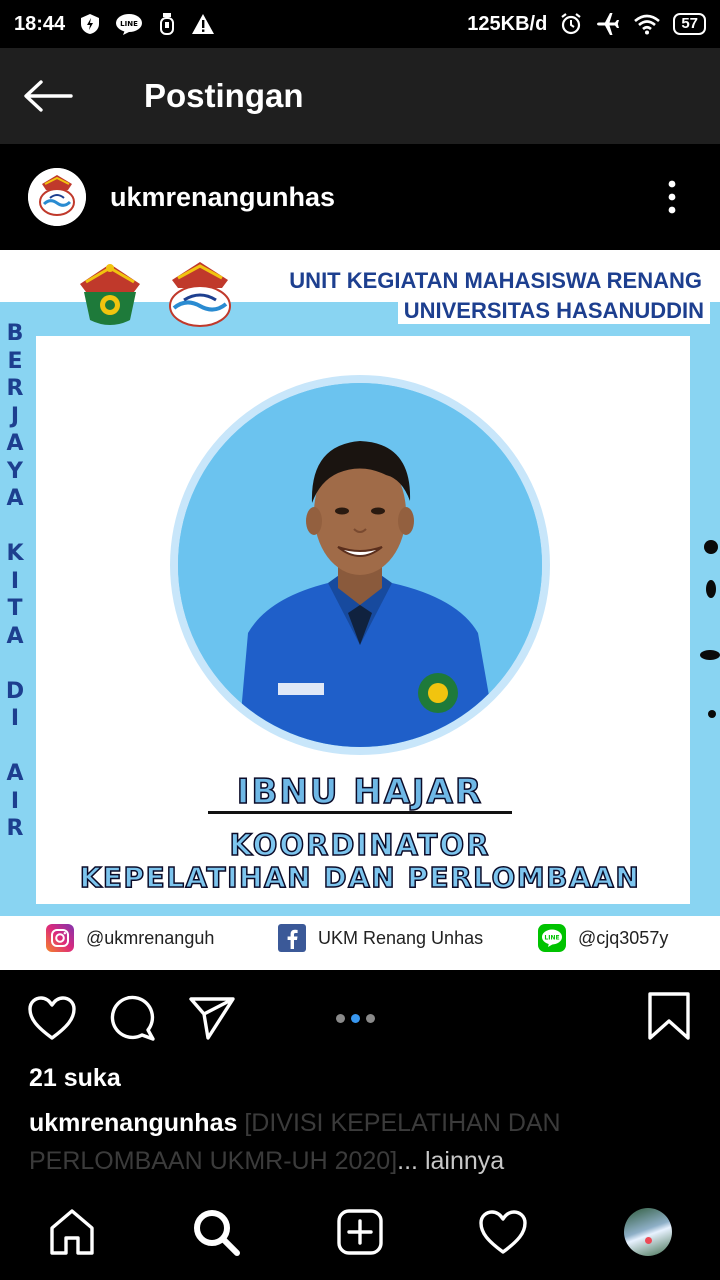 The height and width of the screenshot is (1280, 720). I want to click on ukm-renang-logo, so click(200, 294).